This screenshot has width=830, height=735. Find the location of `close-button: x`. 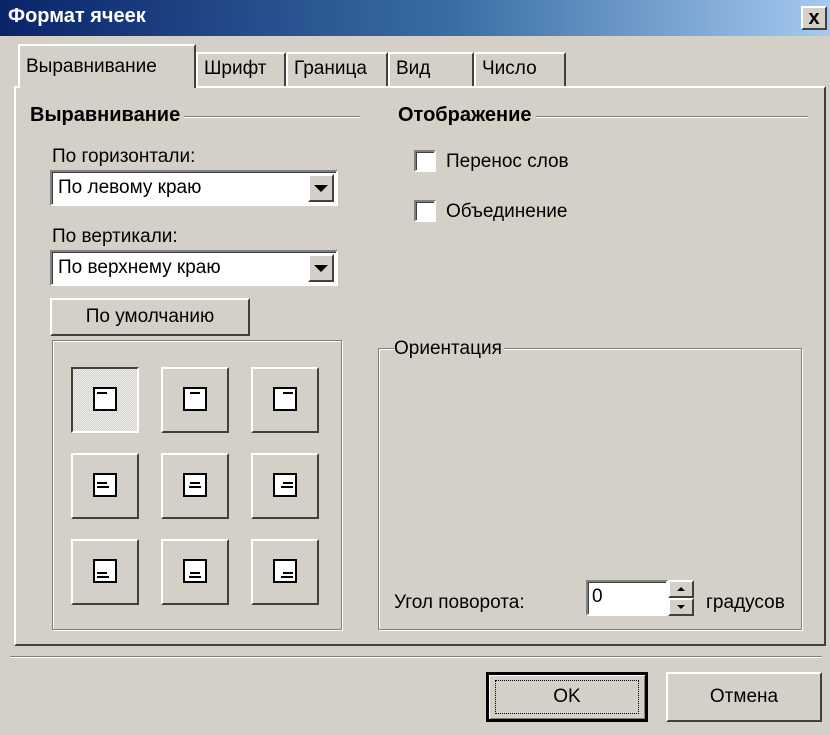

close-button: x is located at coordinates (814, 18).